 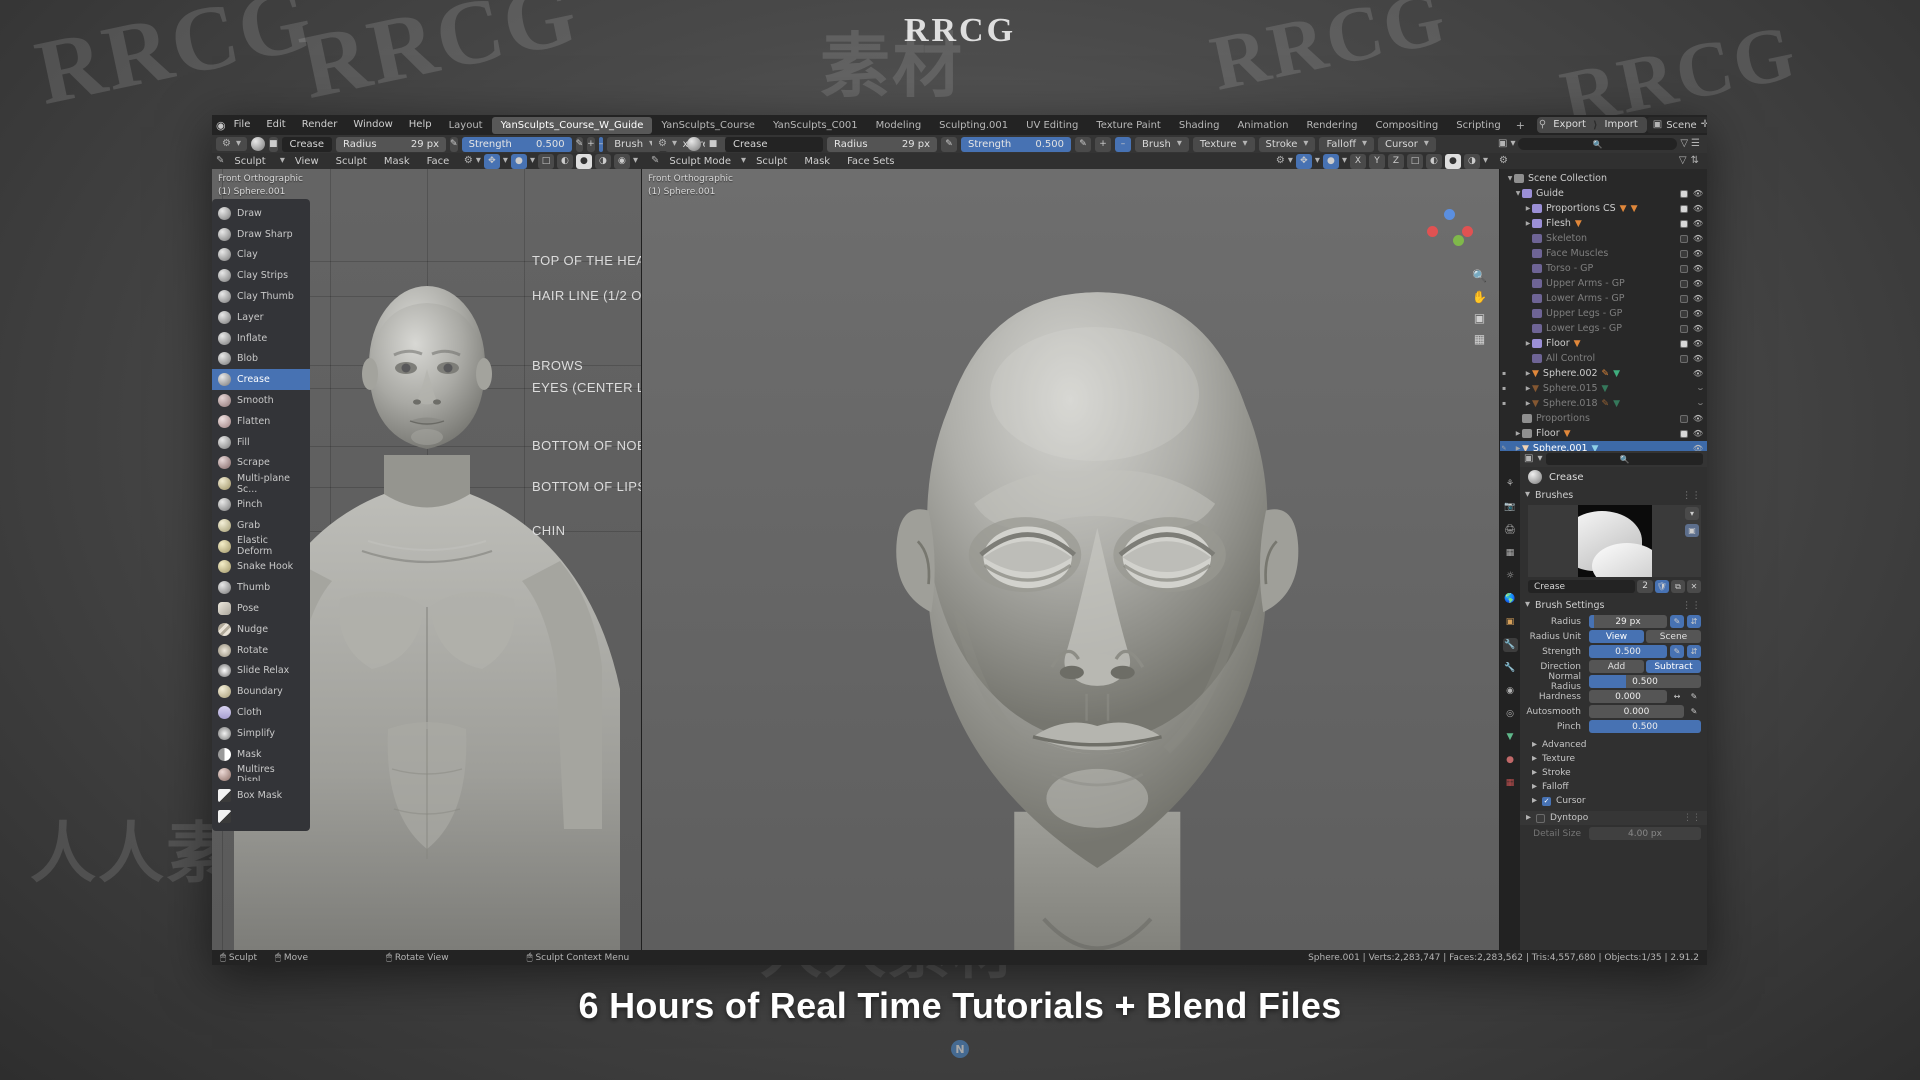 What do you see at coordinates (261, 733) in the screenshot?
I see `brush-tool-simplify: Simplify` at bounding box center [261, 733].